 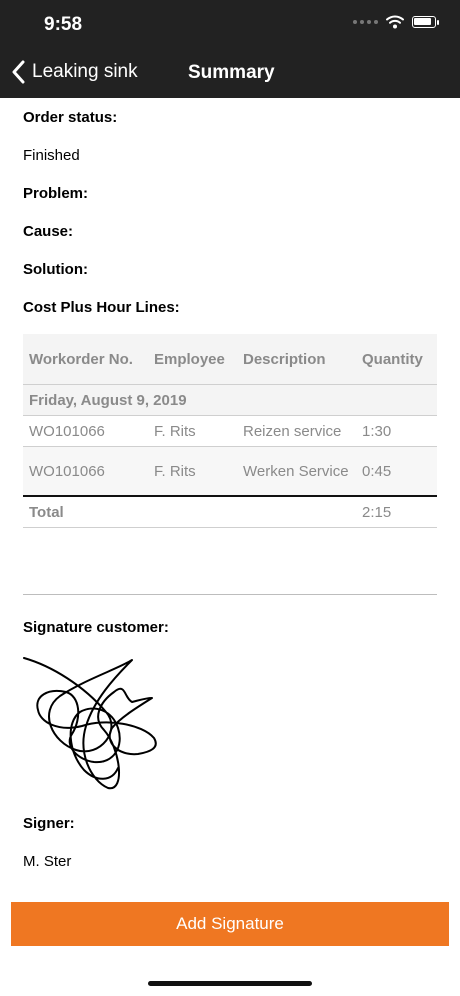 What do you see at coordinates (85, 359) in the screenshot?
I see `header-workorder: Workorder No.` at bounding box center [85, 359].